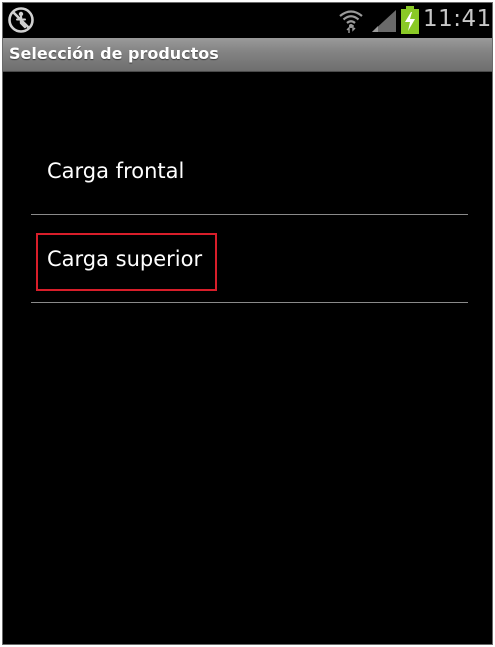 The width and height of the screenshot is (495, 647). What do you see at coordinates (384, 21) in the screenshot?
I see `signal-icon` at bounding box center [384, 21].